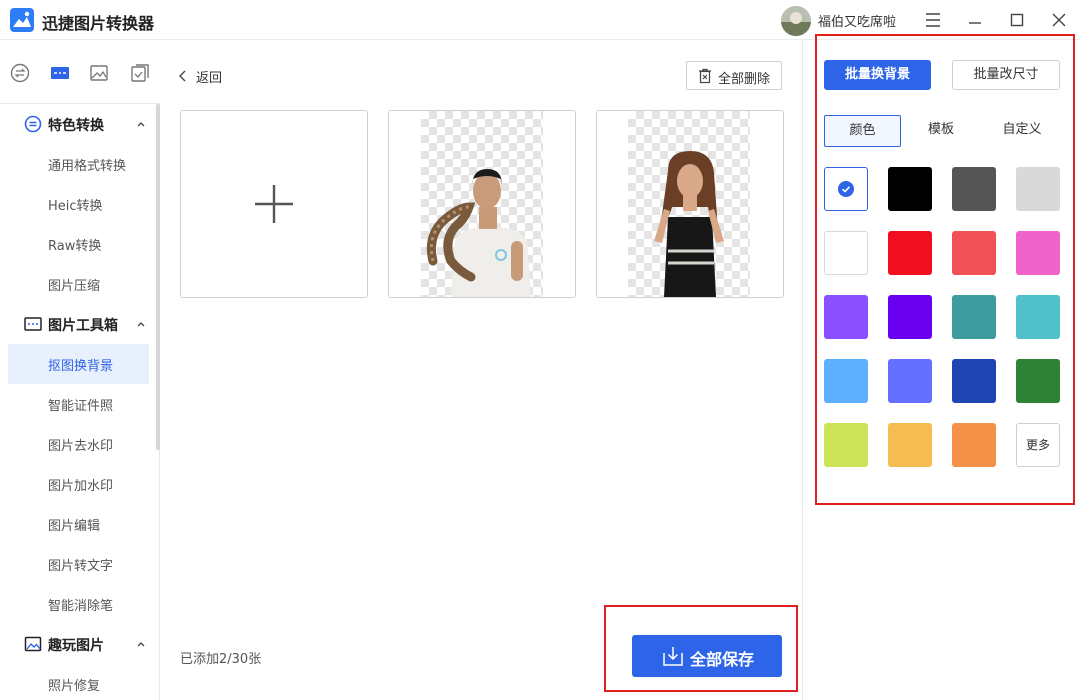 The width and height of the screenshot is (1080, 700). I want to click on sidebar-item-raw-convert: Raw转换, so click(78, 244).